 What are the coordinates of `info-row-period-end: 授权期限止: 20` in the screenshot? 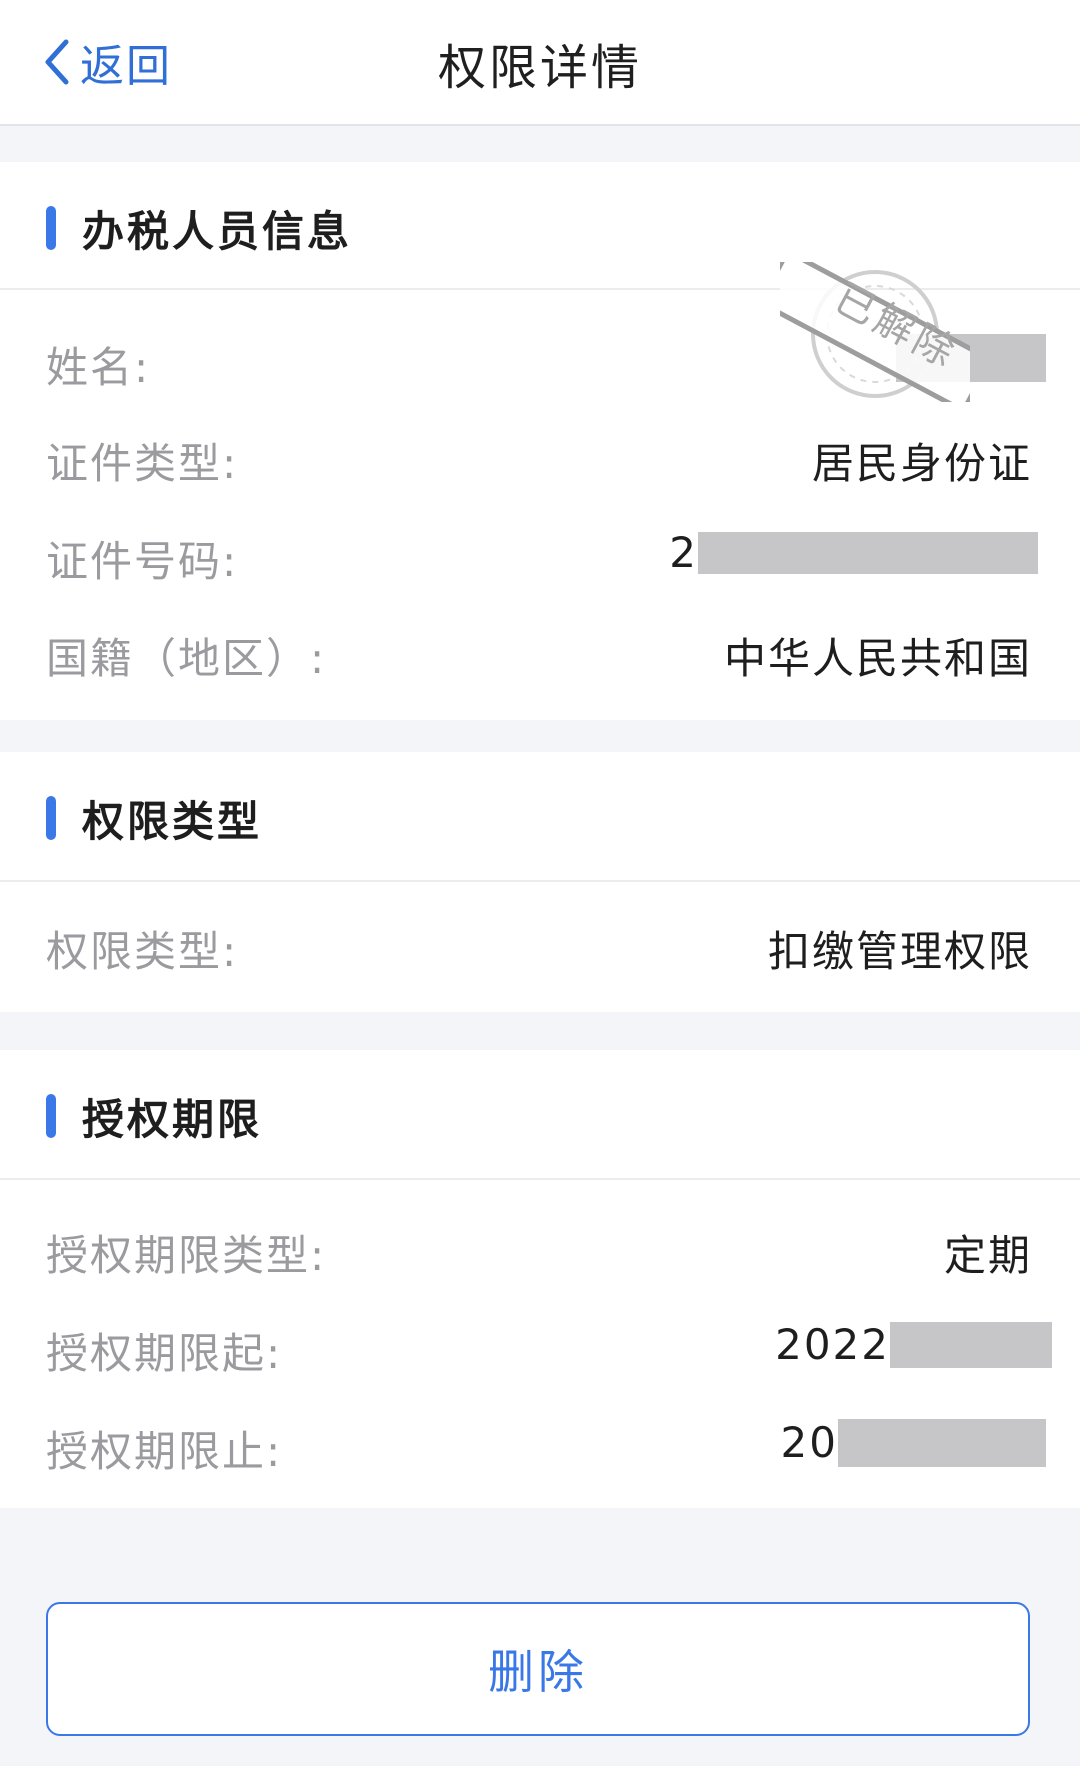 It's located at (540, 1445).